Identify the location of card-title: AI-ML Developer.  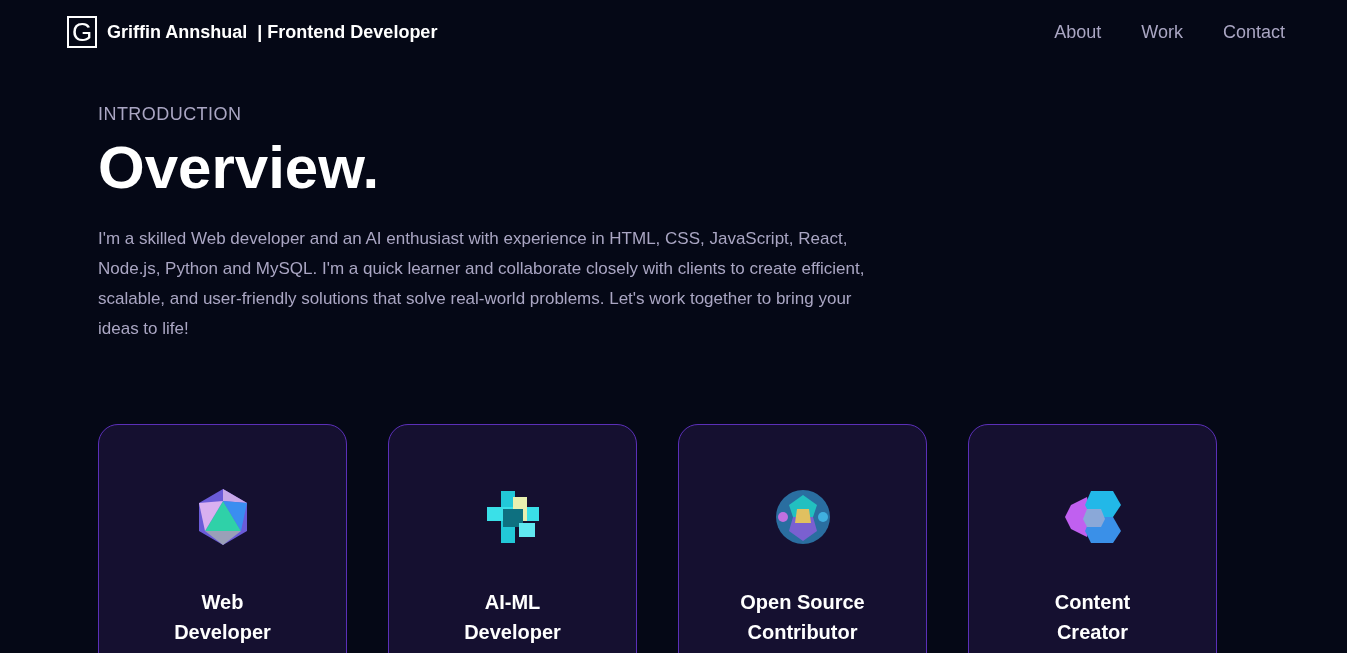
(512, 617).